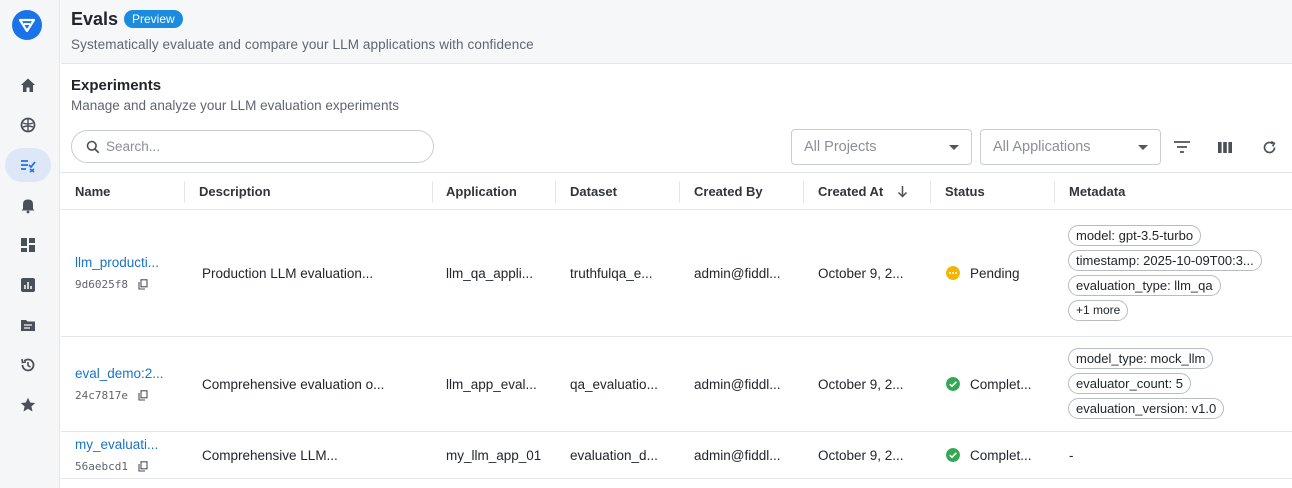 The height and width of the screenshot is (488, 1292). What do you see at coordinates (101, 395) in the screenshot?
I see `experiment-id: 24c7817e` at bounding box center [101, 395].